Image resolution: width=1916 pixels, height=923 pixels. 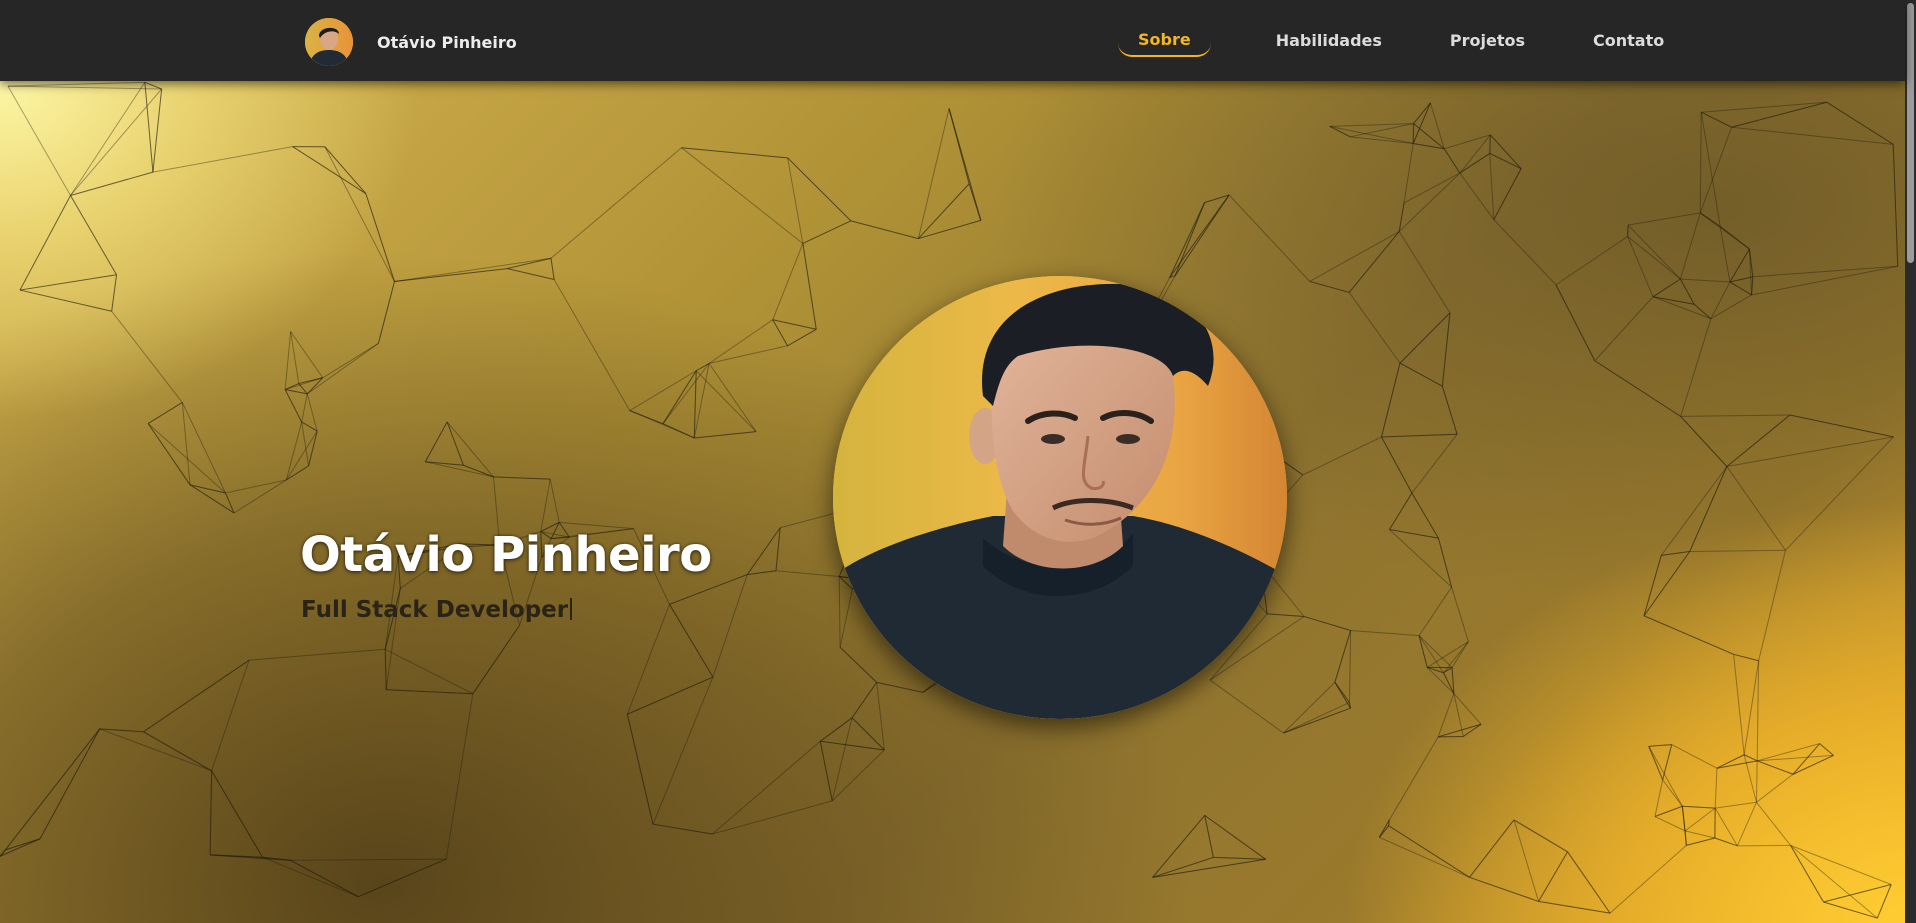 I want to click on scrollbar-thumb, so click(x=1910, y=133).